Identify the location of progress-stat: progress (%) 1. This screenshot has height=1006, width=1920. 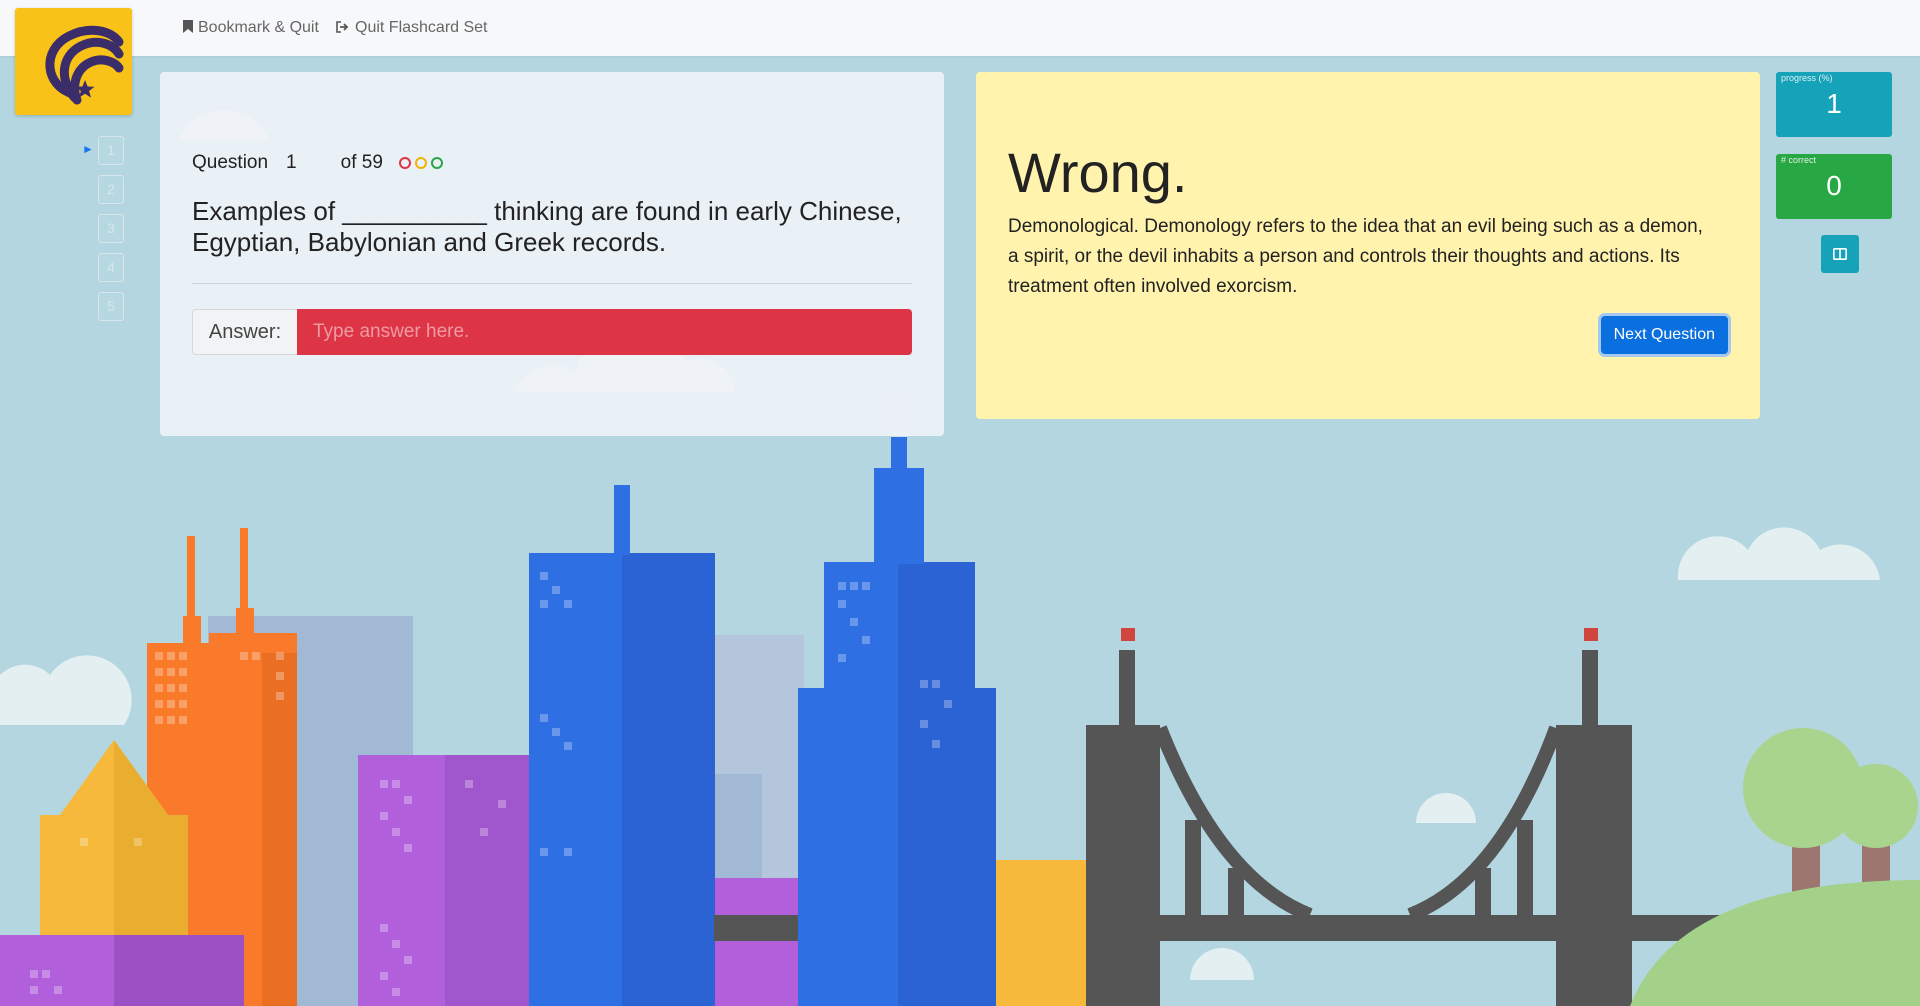
(1834, 104).